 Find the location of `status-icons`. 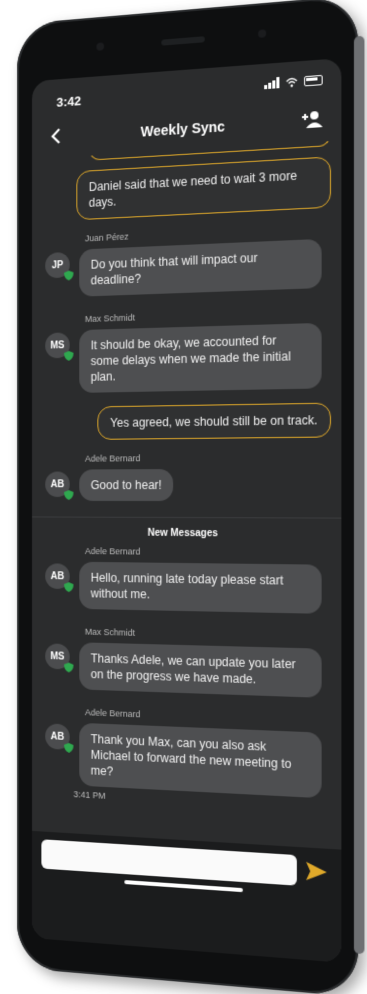

status-icons is located at coordinates (293, 82).